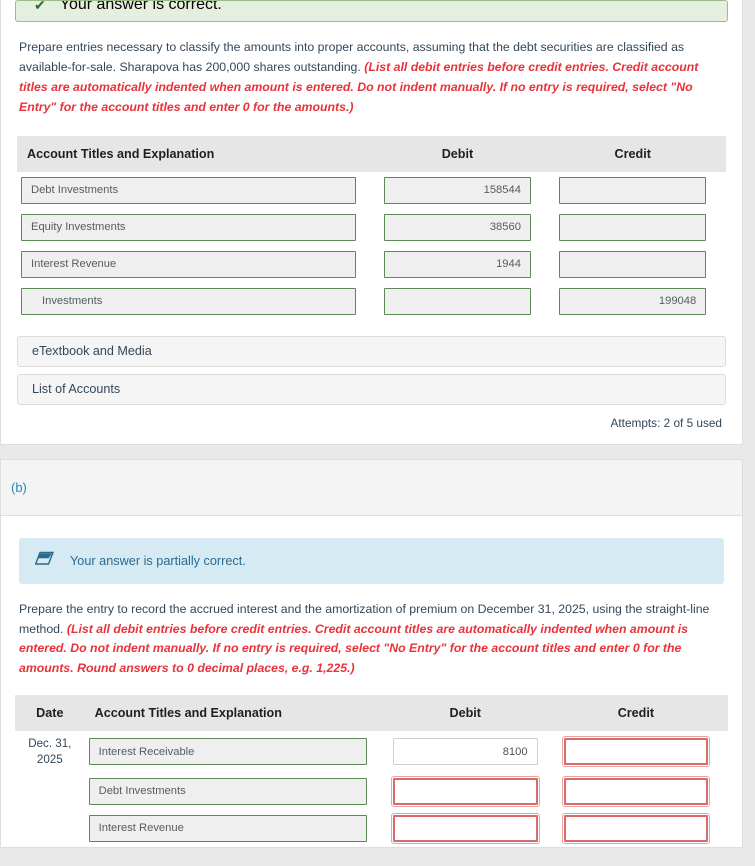 The height and width of the screenshot is (866, 755). I want to click on entry-date: Dec. 31, 2025, so click(50, 751).